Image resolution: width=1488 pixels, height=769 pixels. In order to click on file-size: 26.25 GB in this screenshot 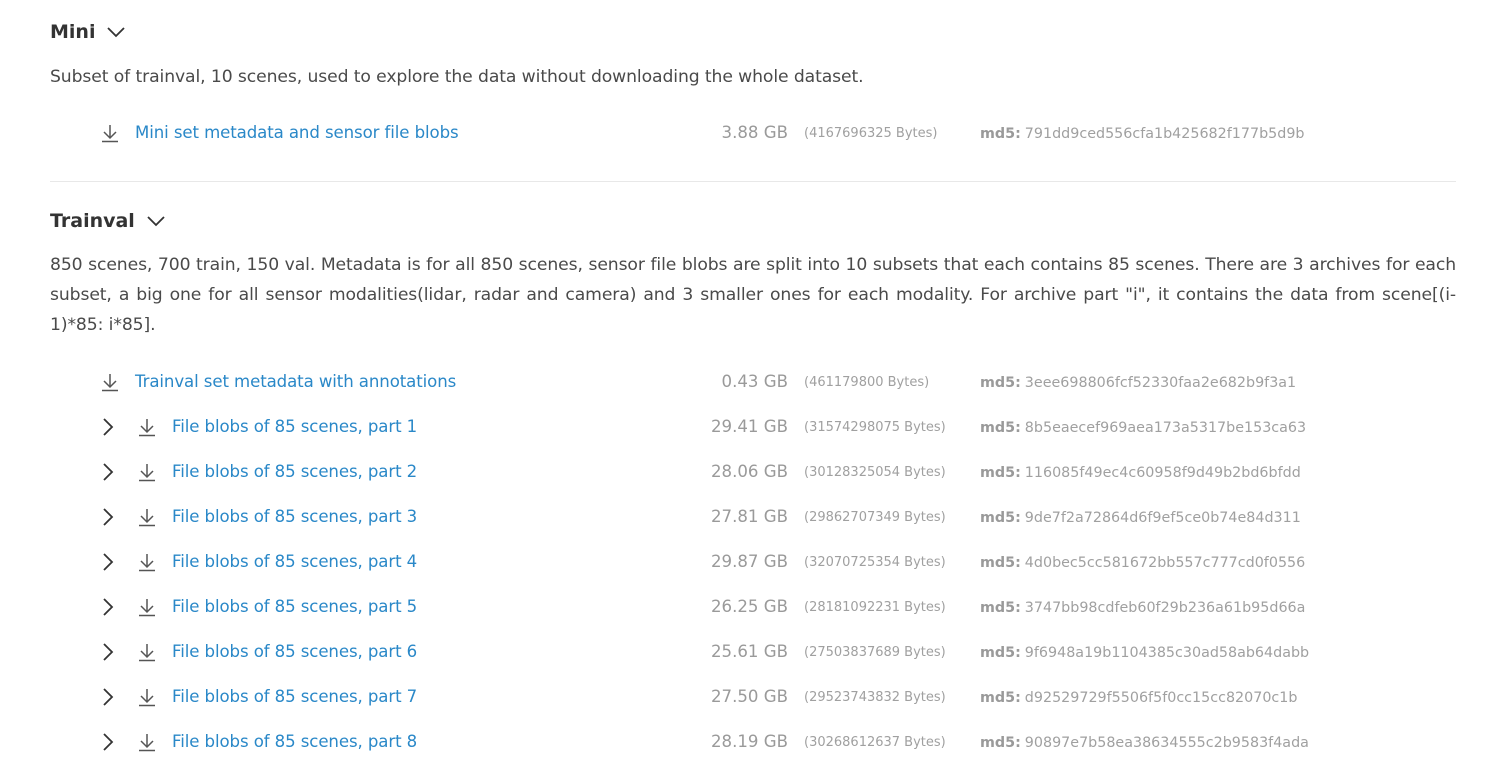, I will do `click(749, 606)`.